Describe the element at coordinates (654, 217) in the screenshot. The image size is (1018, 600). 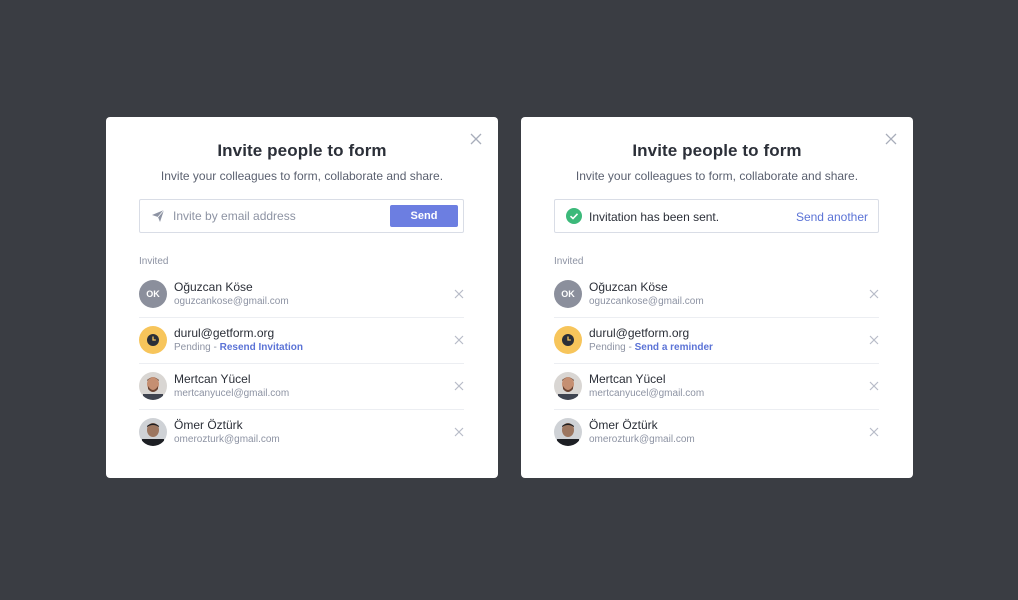
I see `success-message: Invitation has been sent.` at that location.